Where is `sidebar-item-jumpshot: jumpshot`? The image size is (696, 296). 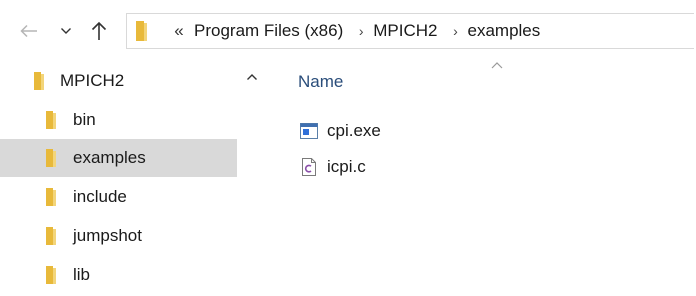
sidebar-item-jumpshot: jumpshot is located at coordinates (118, 236).